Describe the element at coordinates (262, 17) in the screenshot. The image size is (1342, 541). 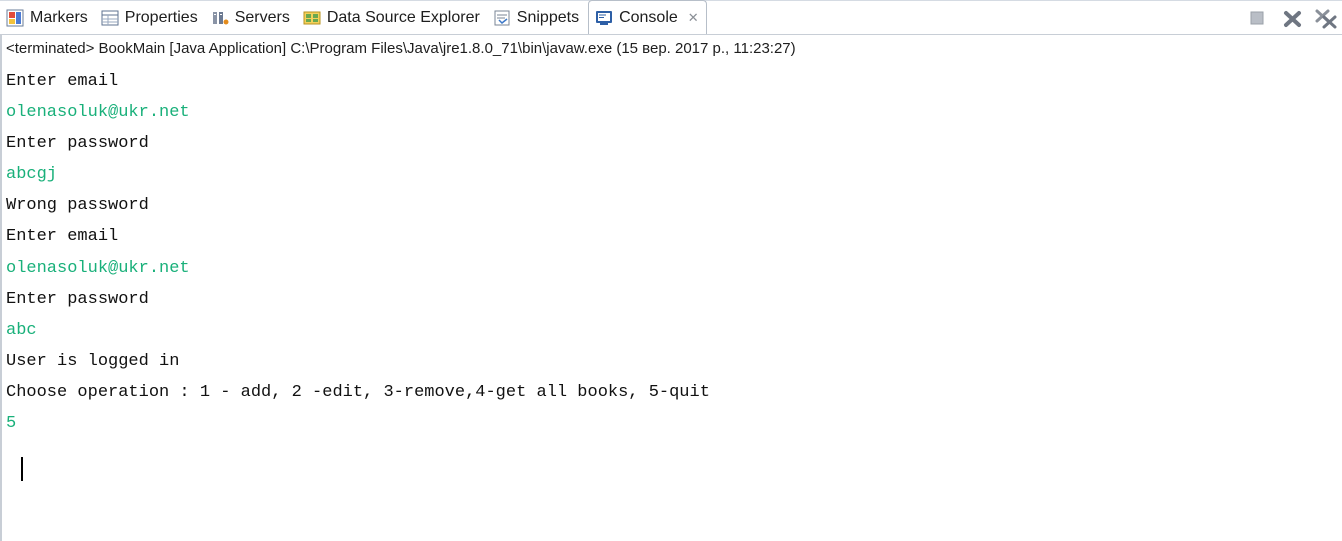
I see `tab-label: Servers` at that location.